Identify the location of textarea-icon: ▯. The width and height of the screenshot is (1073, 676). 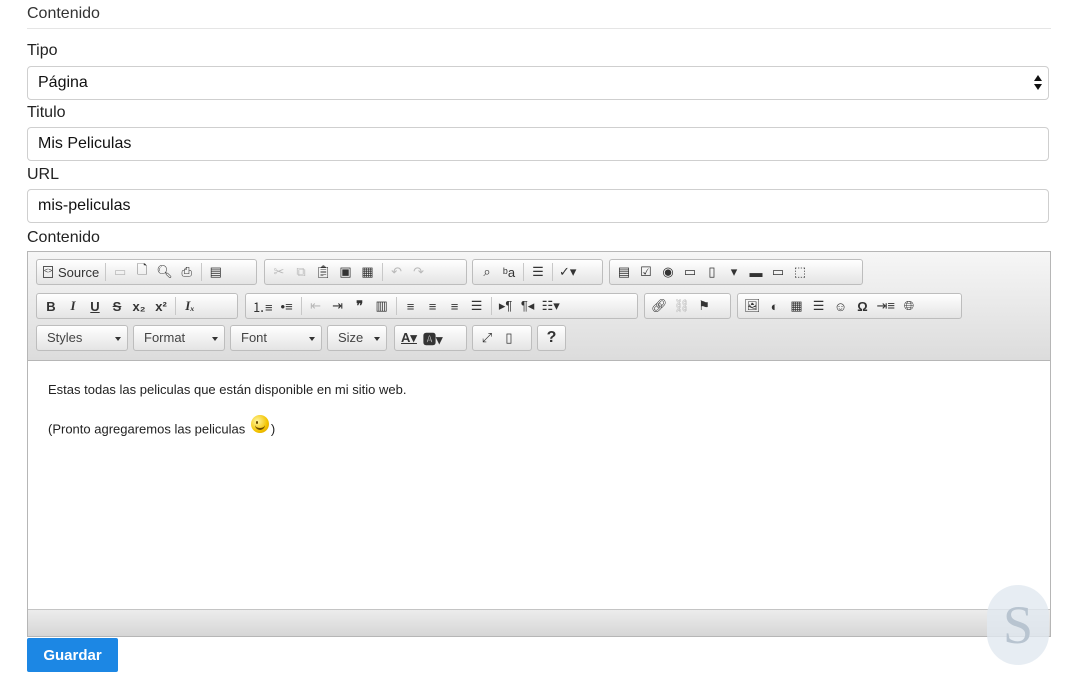
(712, 272).